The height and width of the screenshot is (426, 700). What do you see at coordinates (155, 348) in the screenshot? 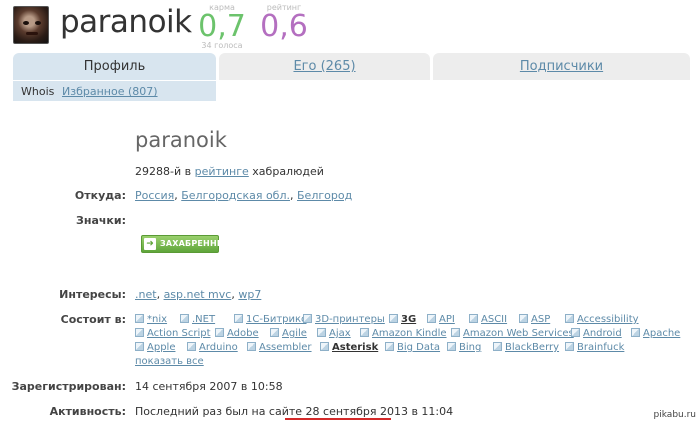
I see `hub-item: Apple` at bounding box center [155, 348].